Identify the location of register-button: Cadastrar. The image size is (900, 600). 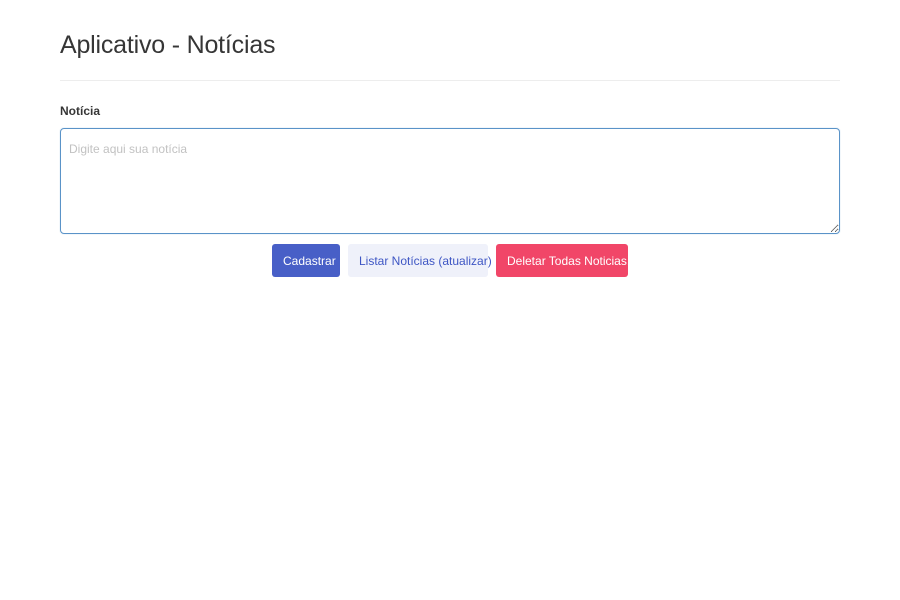
(306, 260).